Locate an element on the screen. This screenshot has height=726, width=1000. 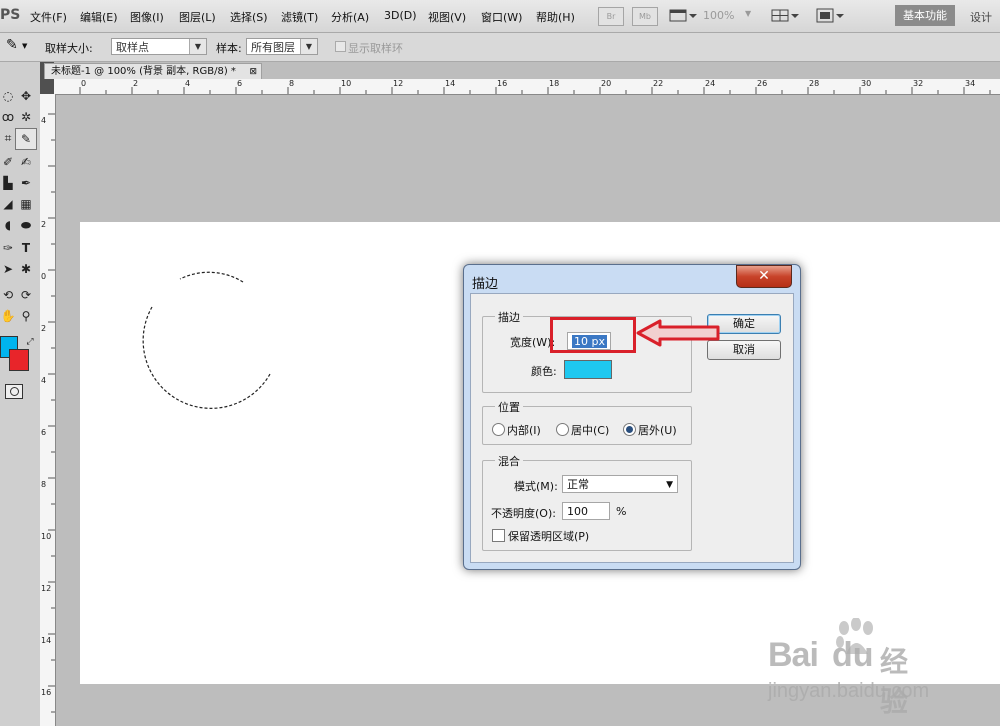
preserve-transparency-checkbox is located at coordinates (498, 535).